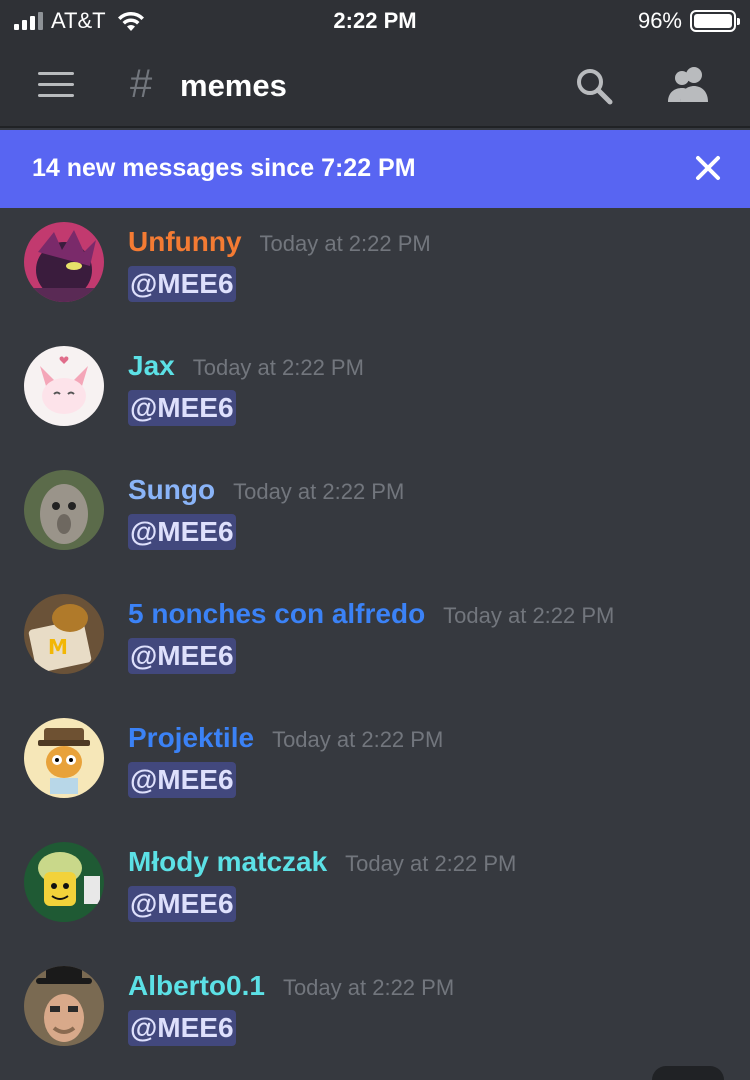 The image size is (750, 1080). What do you see at coordinates (375, 1014) in the screenshot?
I see `message-item: Alberto0.1 Today at 2:22 PM @MEE6` at bounding box center [375, 1014].